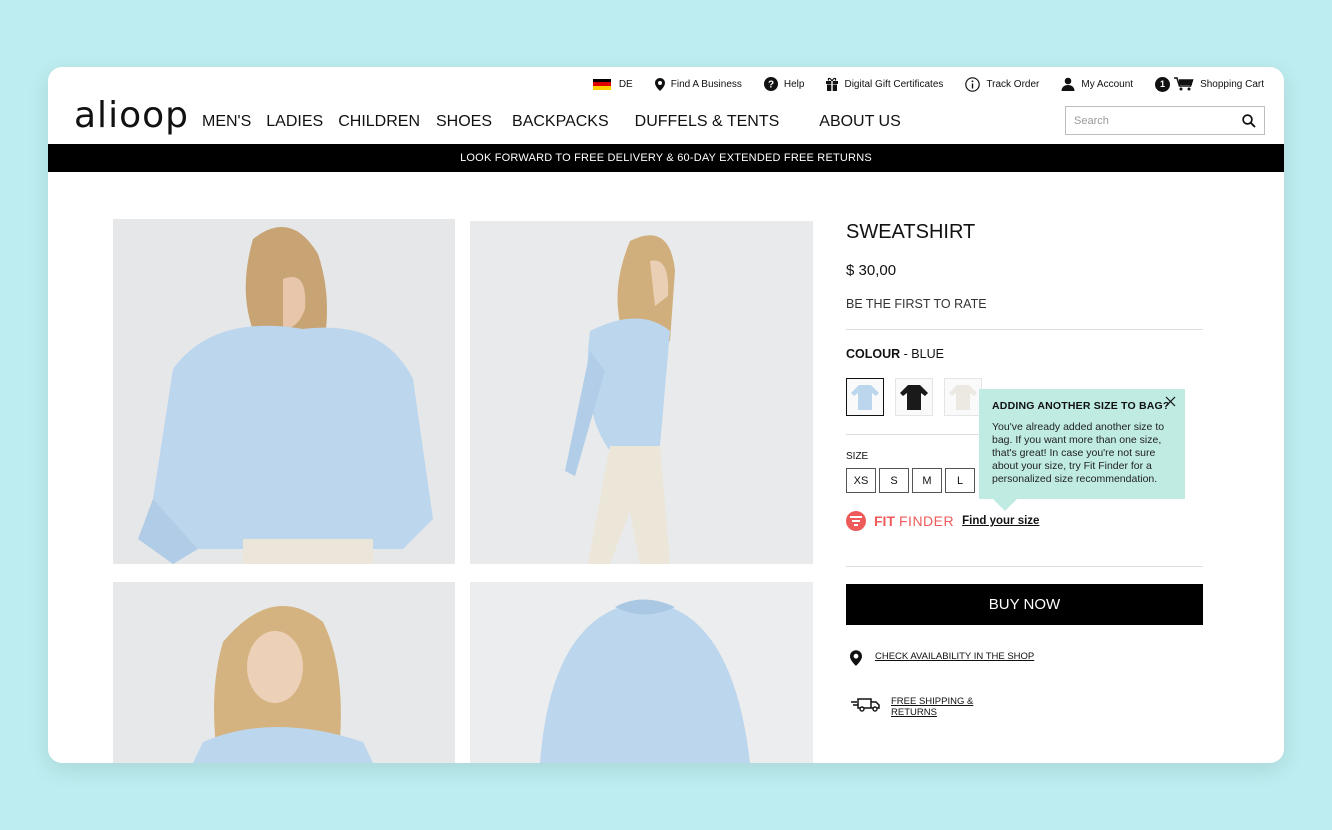 The height and width of the screenshot is (830, 1332). Describe the element at coordinates (226, 122) in the screenshot. I see `nav-mens: MEN'S` at that location.